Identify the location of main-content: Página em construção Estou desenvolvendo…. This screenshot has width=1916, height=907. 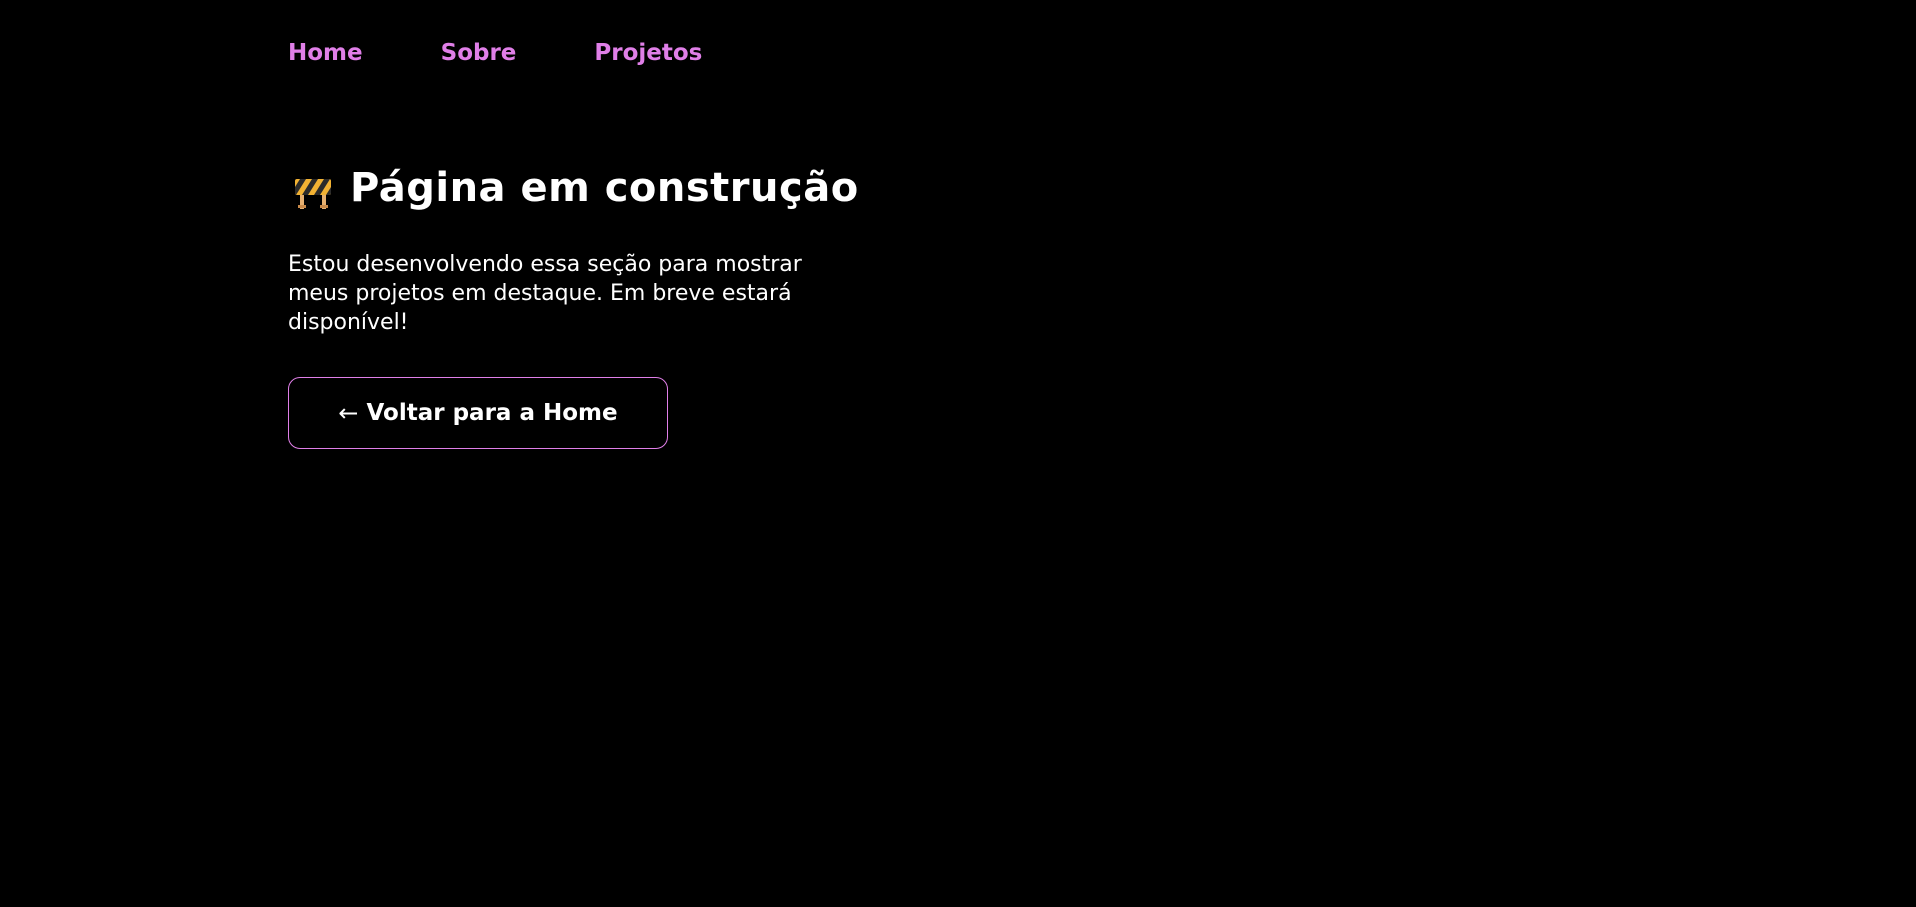
(598, 304).